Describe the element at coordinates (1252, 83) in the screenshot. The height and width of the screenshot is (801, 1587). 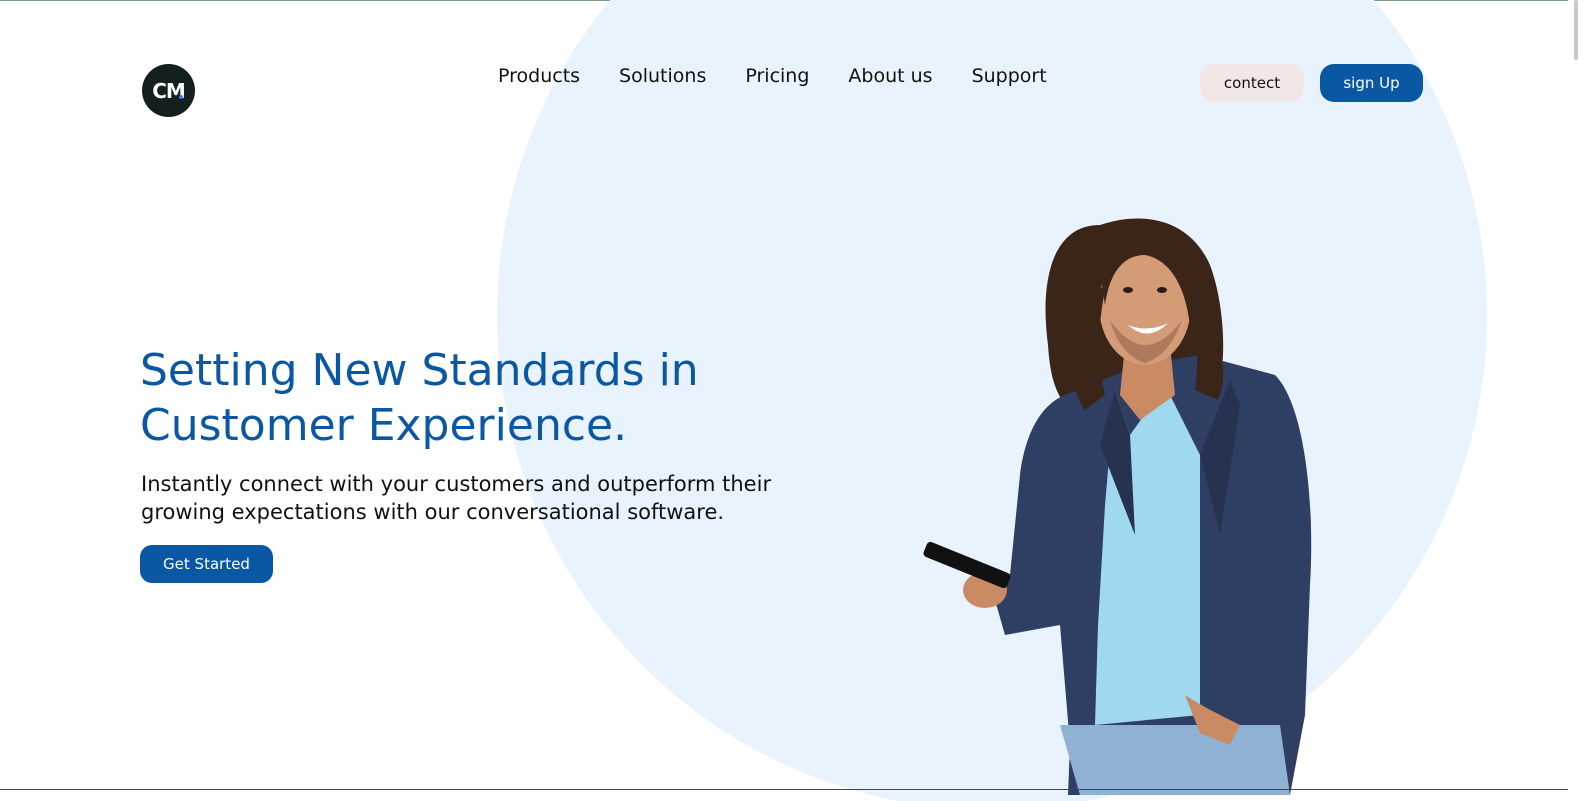
I see `contact-button: contect` at that location.